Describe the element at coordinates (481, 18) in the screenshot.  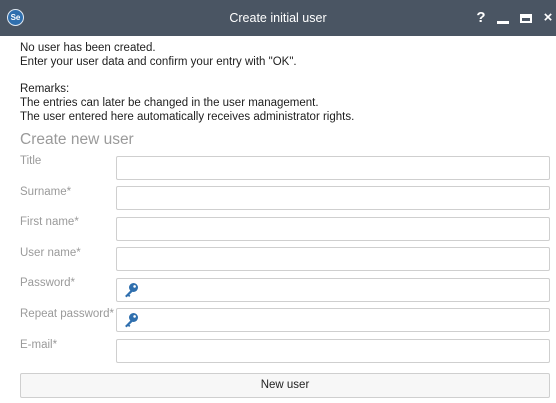
I see `help-button: ?` at that location.